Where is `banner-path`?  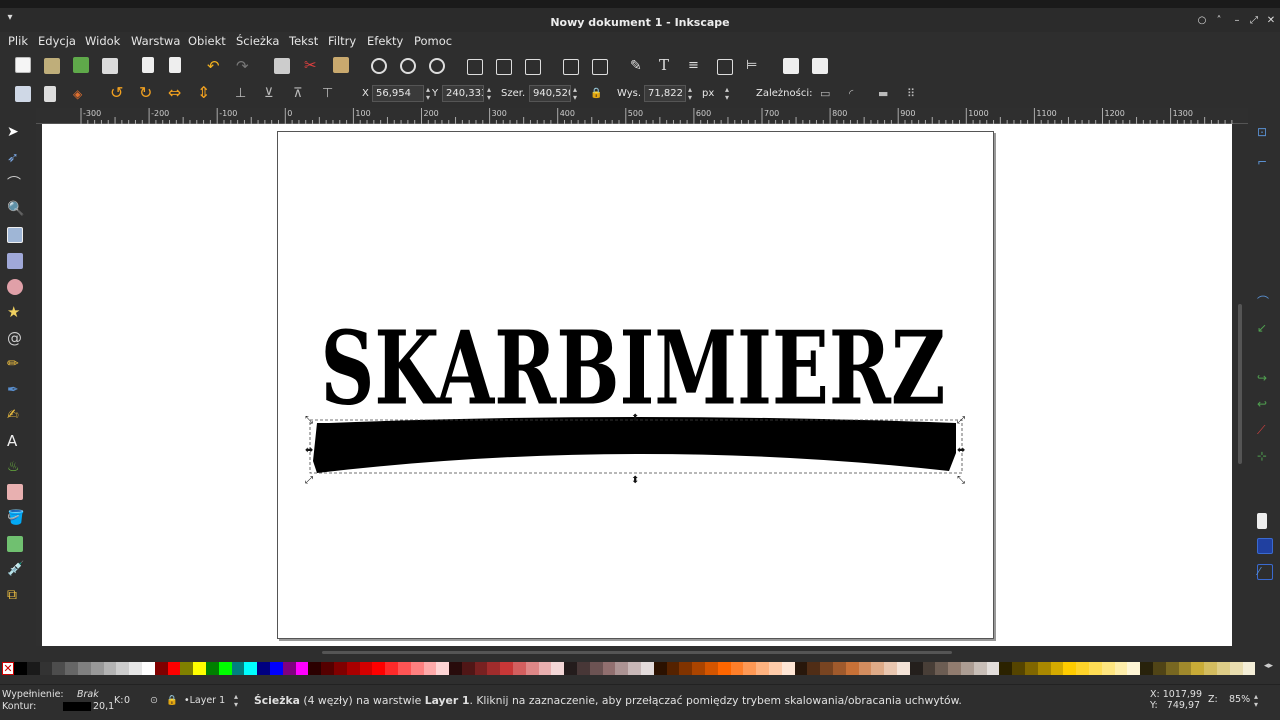
banner-path is located at coordinates (634, 445).